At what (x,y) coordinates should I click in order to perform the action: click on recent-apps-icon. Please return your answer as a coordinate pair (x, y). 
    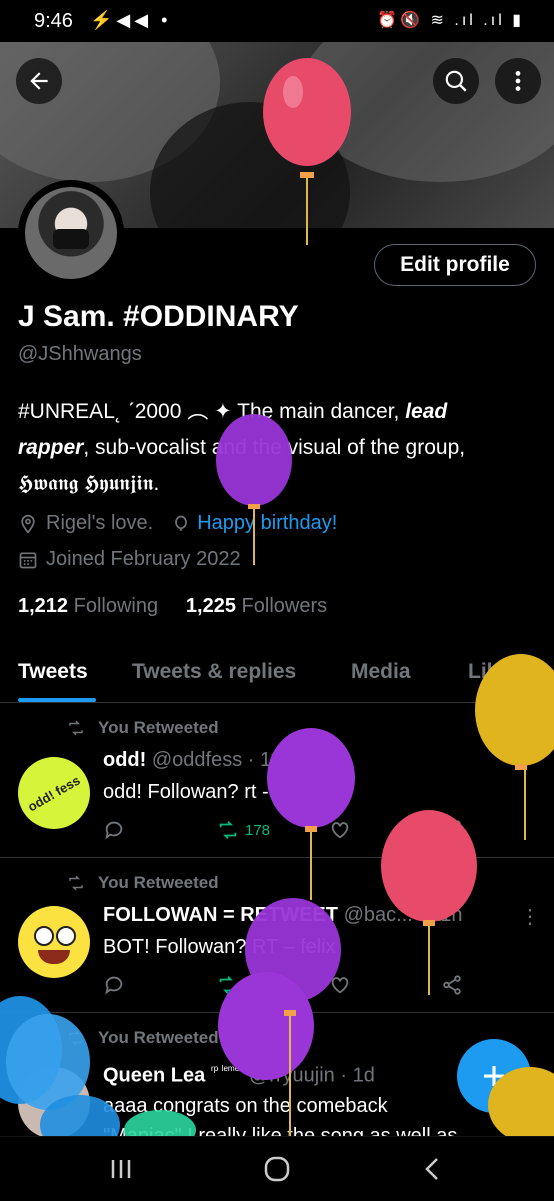
    Looking at the image, I should click on (121, 1169).